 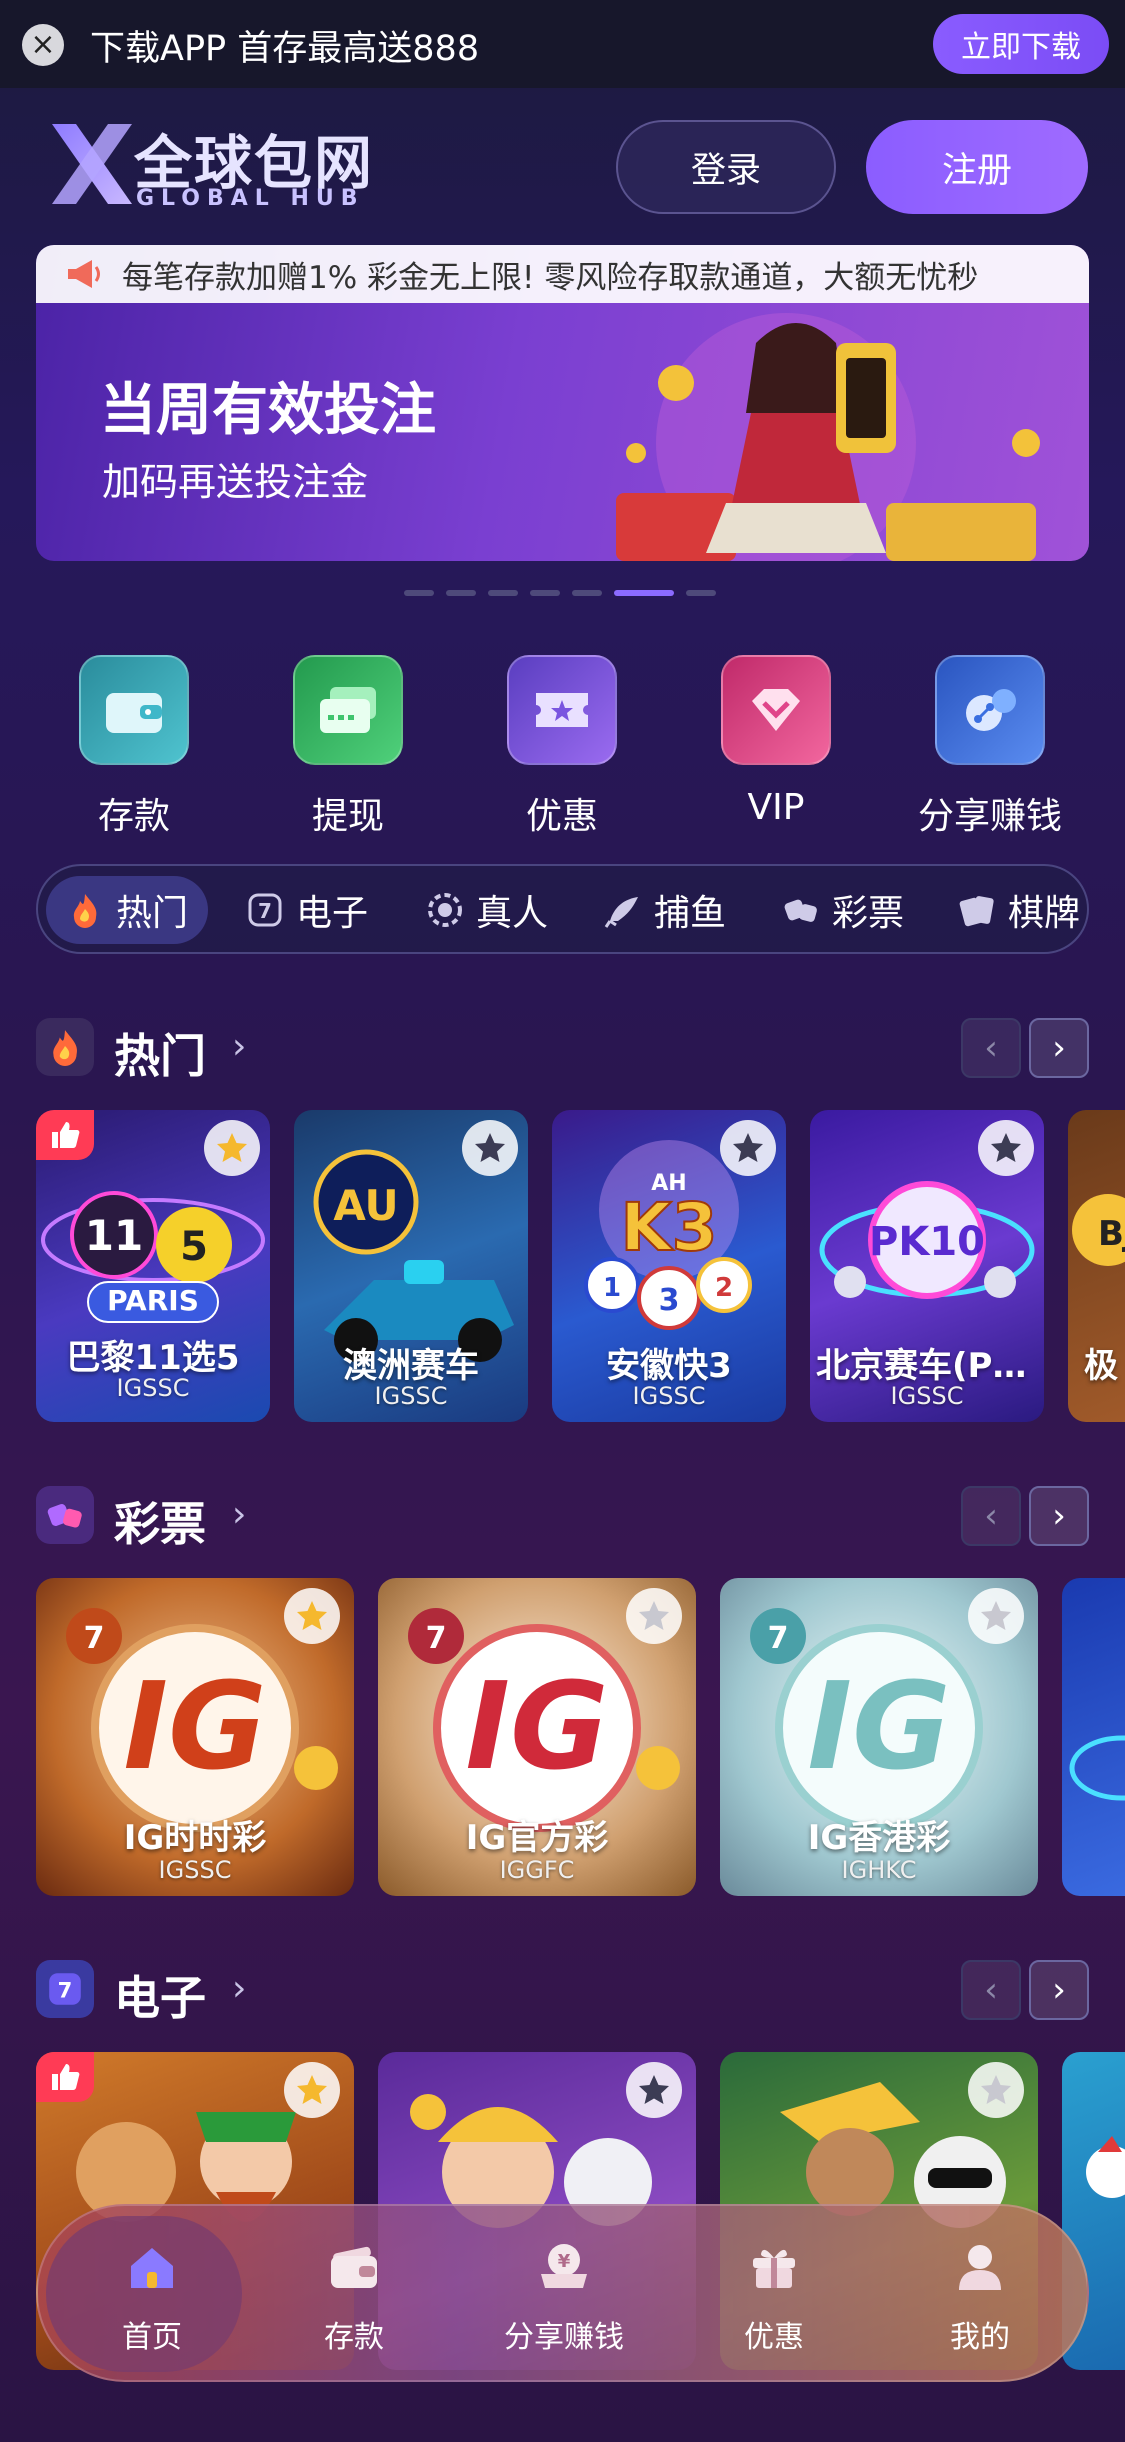 I want to click on tab-cards: 棋牌, so click(x=1019, y=910).